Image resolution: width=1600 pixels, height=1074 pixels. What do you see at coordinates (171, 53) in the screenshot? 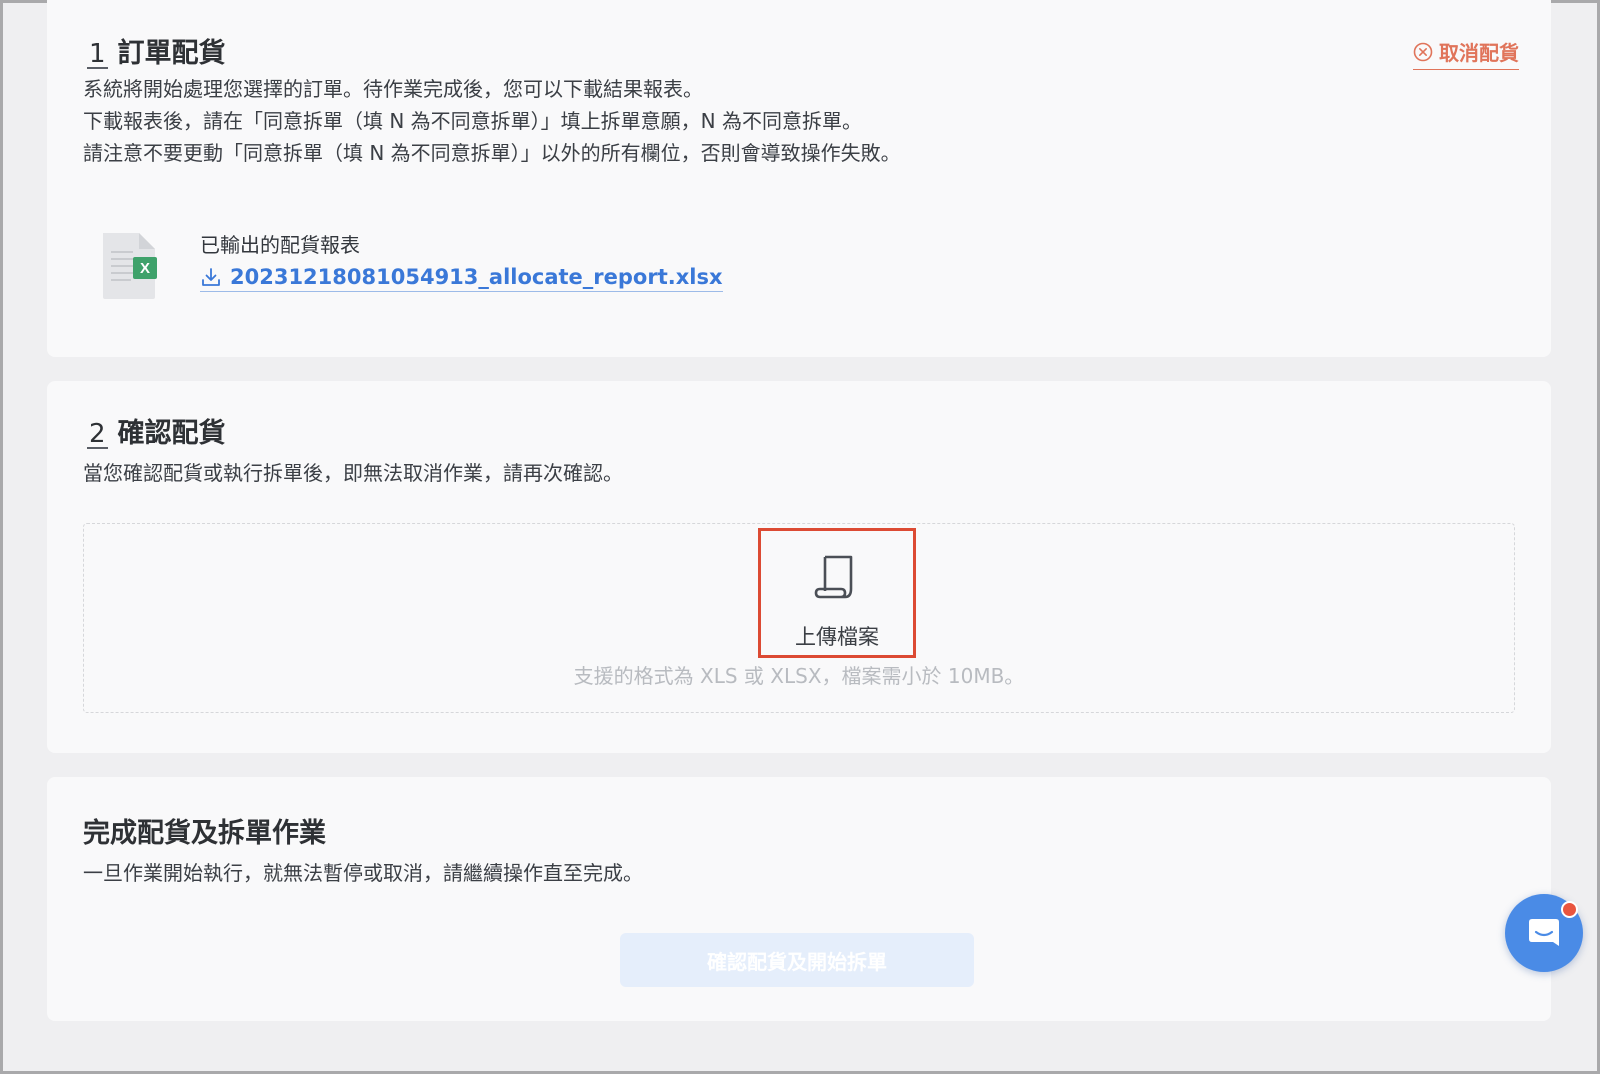
I see `step1-title-text: 訂單配貨` at bounding box center [171, 53].